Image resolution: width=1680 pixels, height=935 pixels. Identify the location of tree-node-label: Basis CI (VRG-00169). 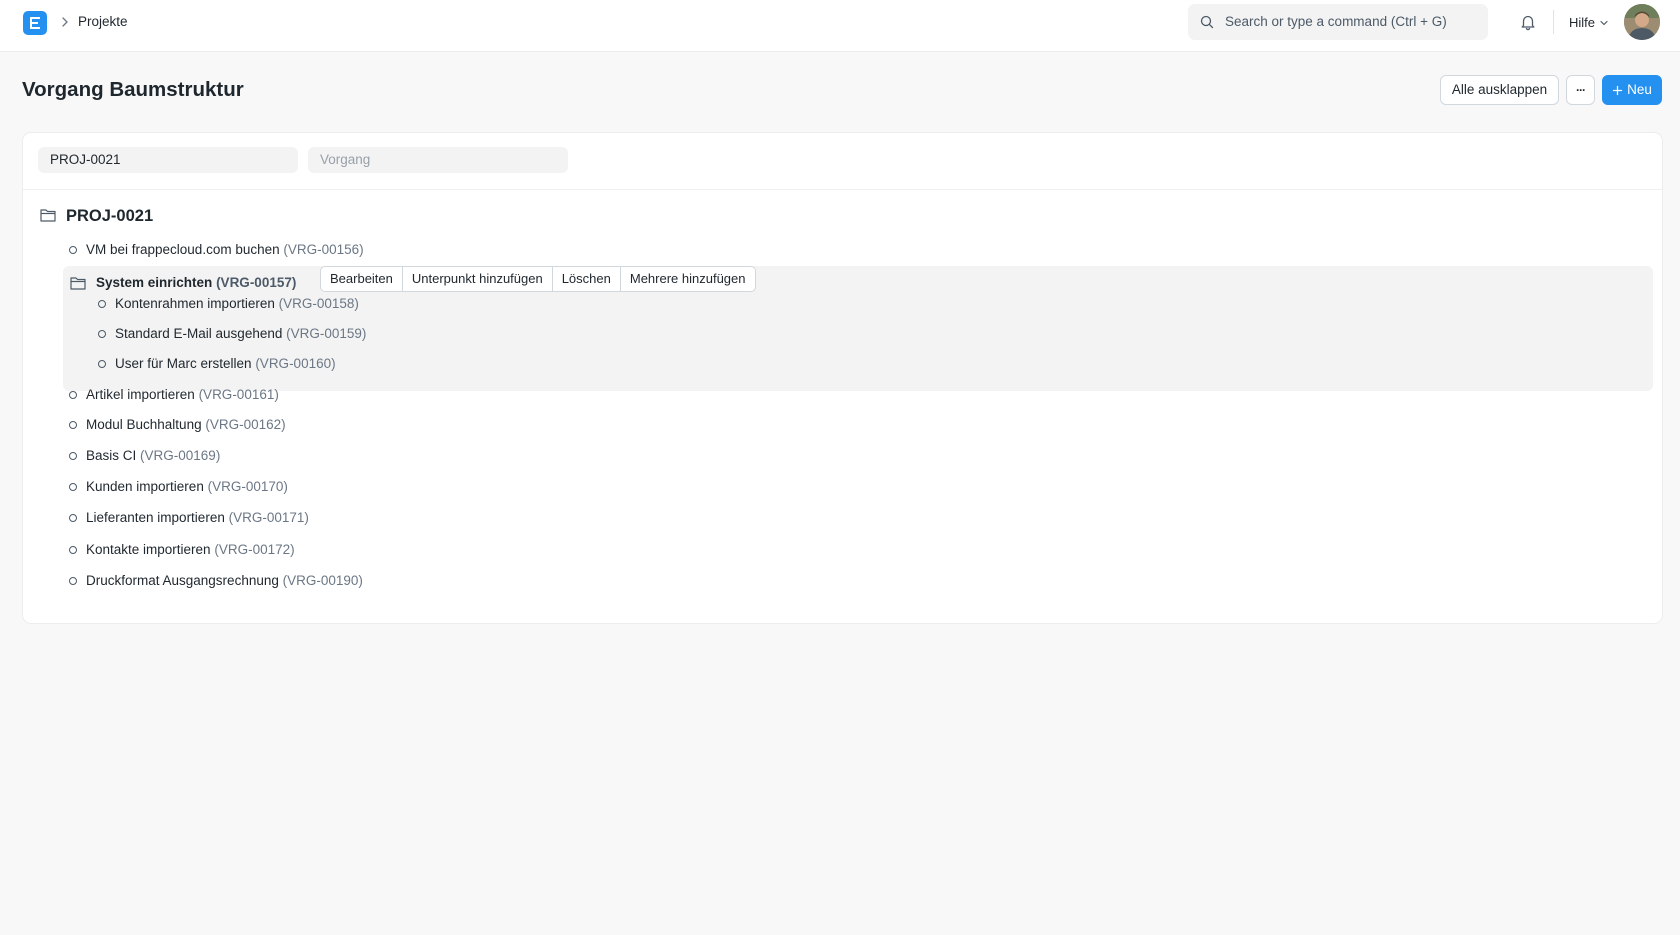
(153, 456).